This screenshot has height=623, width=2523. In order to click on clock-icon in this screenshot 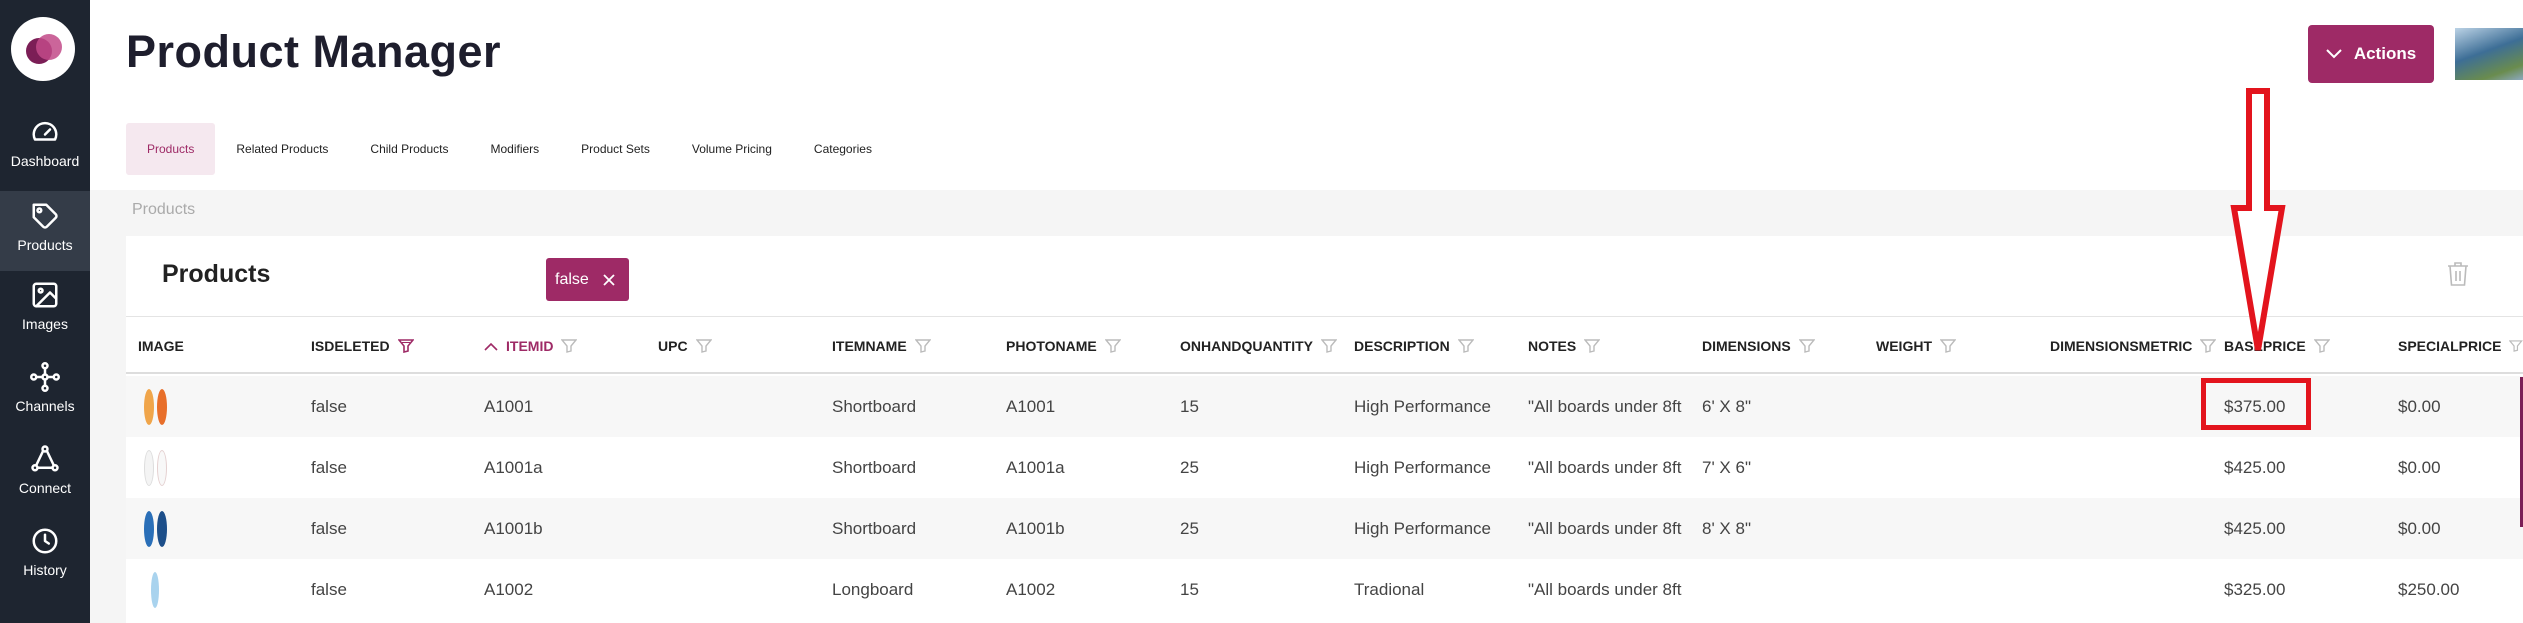, I will do `click(45, 541)`.